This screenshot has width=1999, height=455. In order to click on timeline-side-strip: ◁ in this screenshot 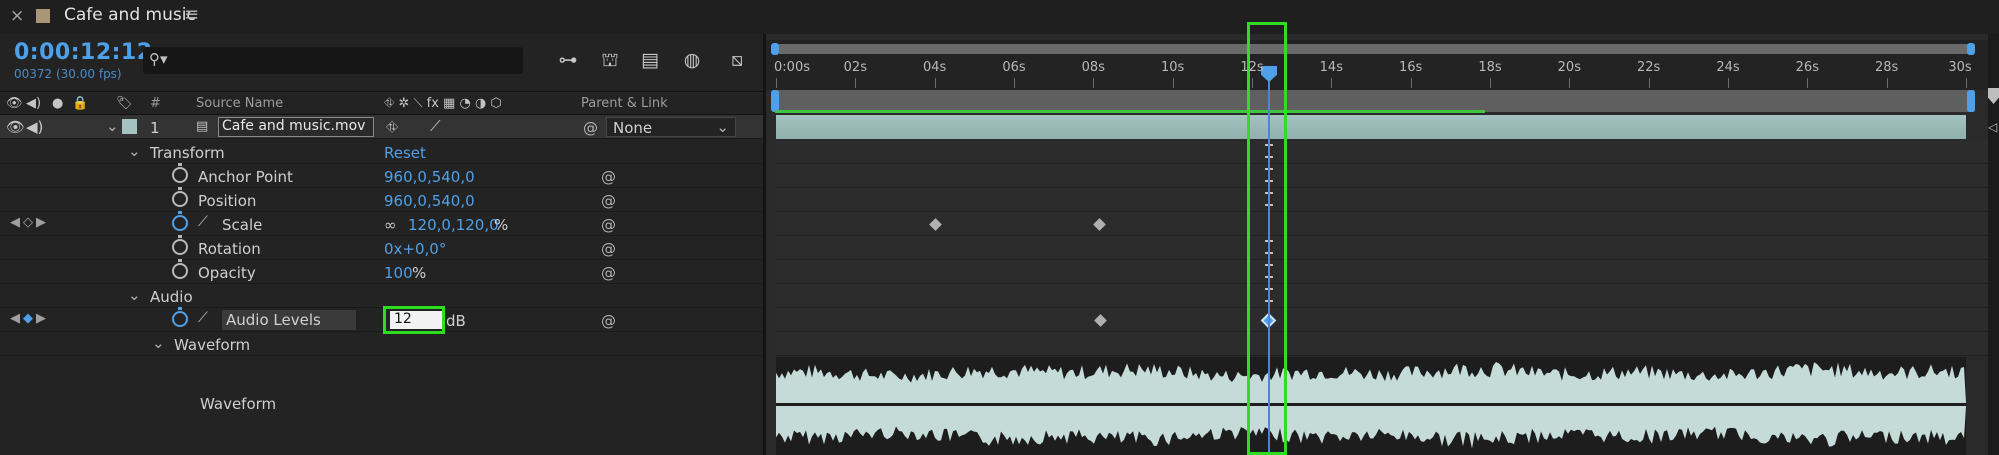, I will do `click(1993, 244)`.